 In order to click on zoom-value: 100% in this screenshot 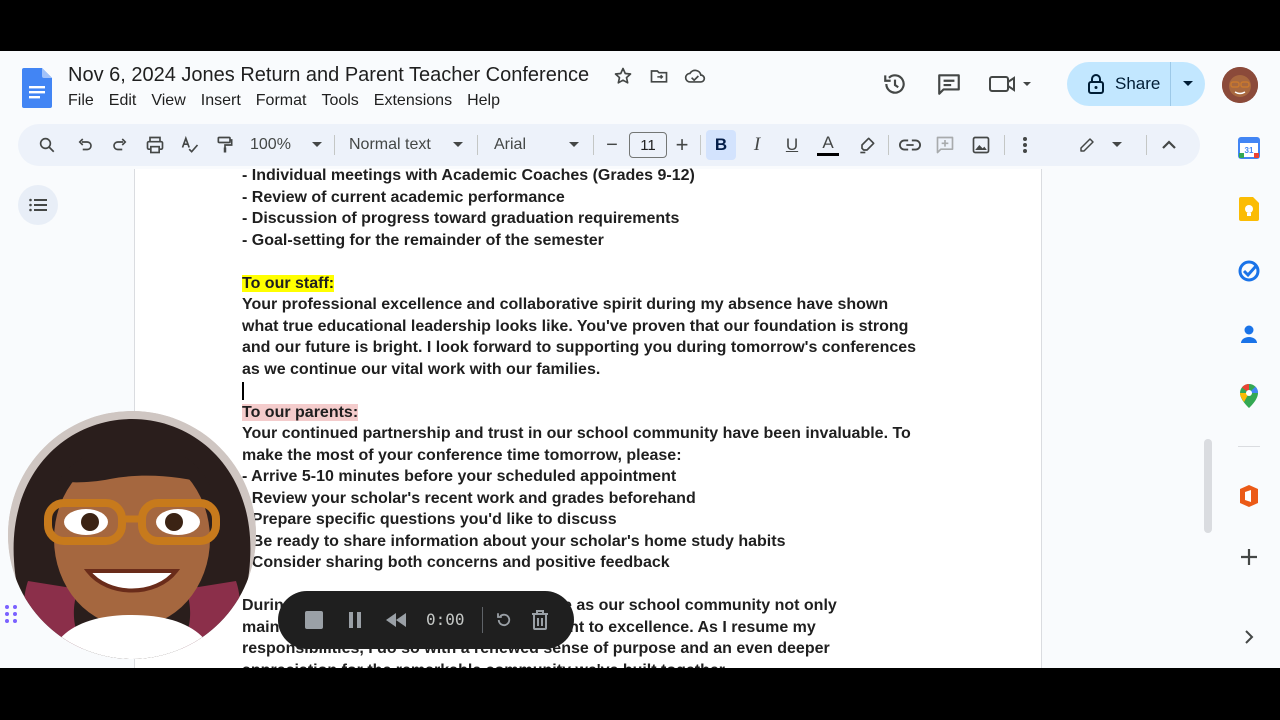, I will do `click(270, 144)`.